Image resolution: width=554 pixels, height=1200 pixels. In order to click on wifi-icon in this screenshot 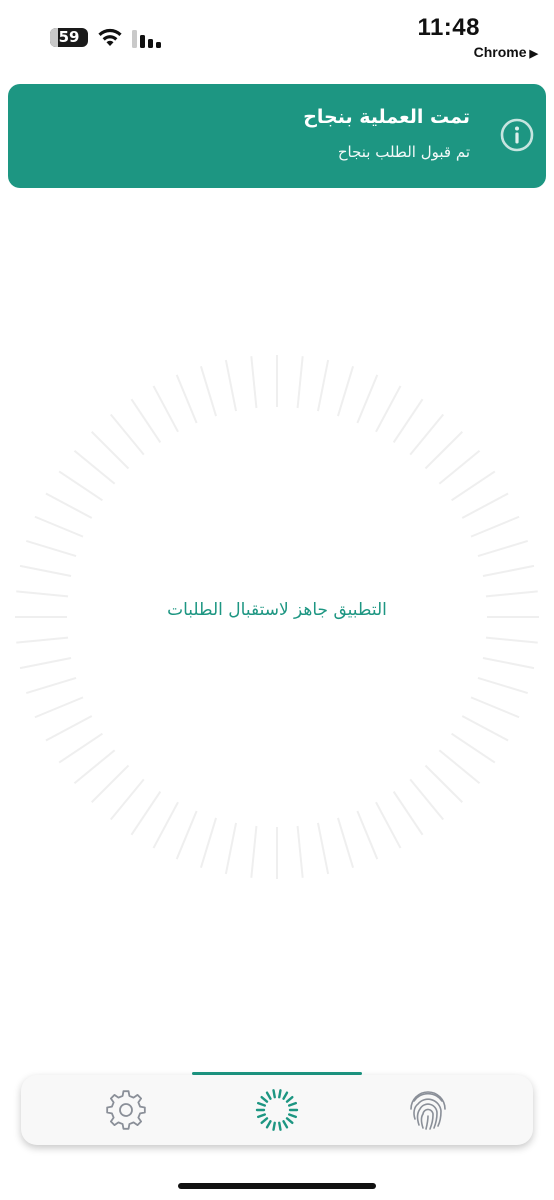, I will do `click(110, 37)`.